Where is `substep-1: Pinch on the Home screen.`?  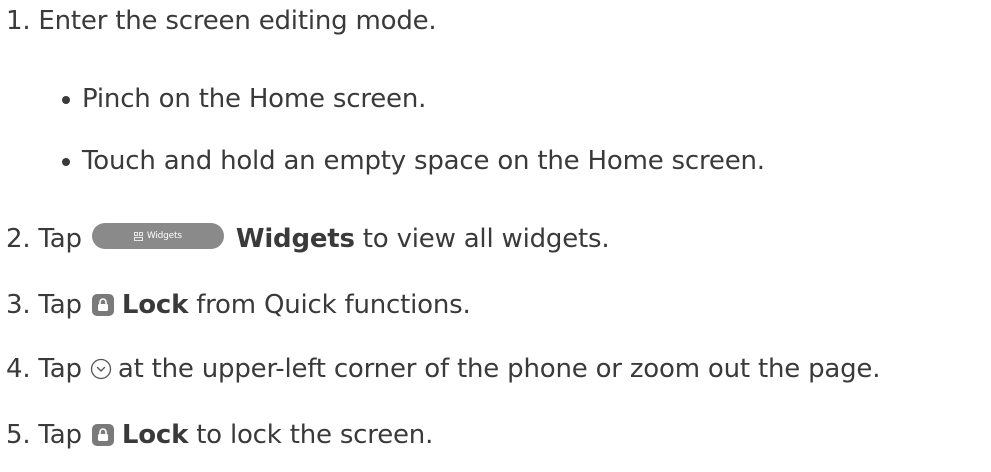
substep-1: Pinch on the Home screen. is located at coordinates (244, 99).